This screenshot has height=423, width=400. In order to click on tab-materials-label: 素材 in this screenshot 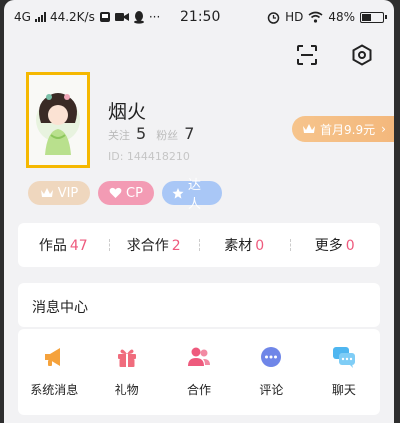, I will do `click(238, 246)`.